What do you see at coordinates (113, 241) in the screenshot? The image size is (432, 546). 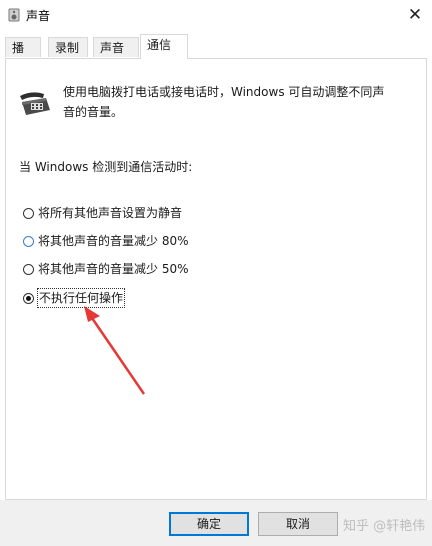 I see `radio-label: 将其他声音的音量减少 80%` at bounding box center [113, 241].